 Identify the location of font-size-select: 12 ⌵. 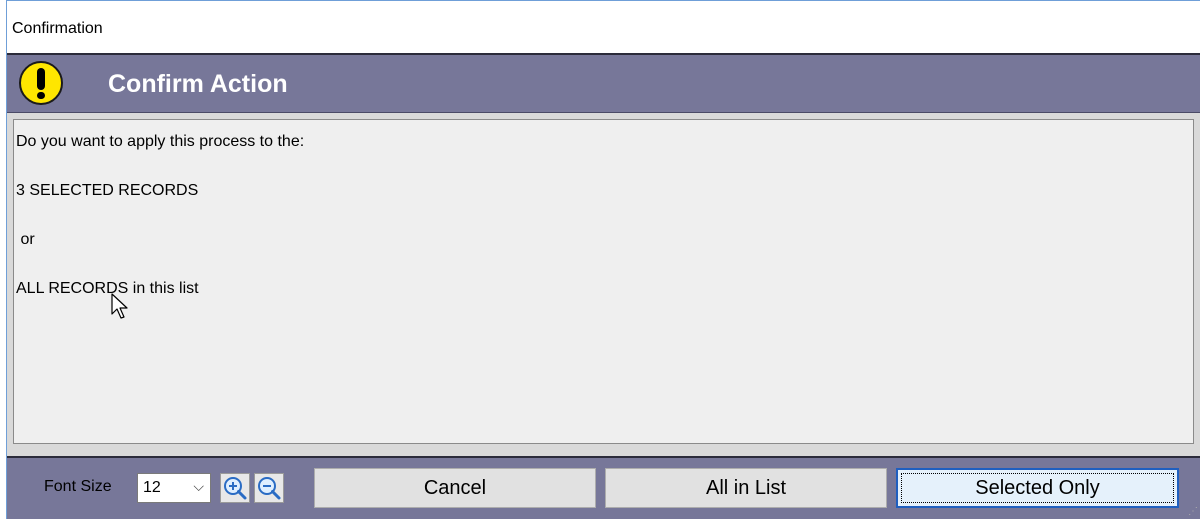
(174, 488).